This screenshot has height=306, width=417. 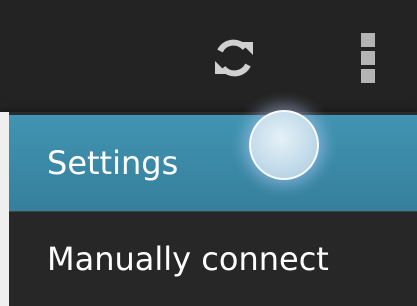 I want to click on refresh-icon, so click(x=234, y=58).